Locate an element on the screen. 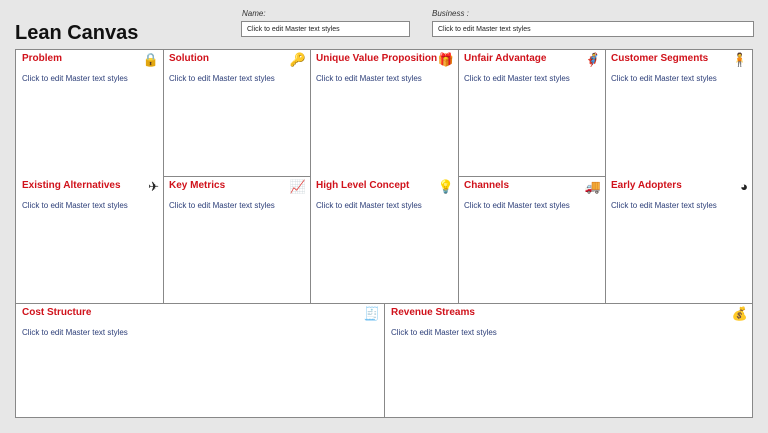  page-title: Lean Canvas is located at coordinates (77, 33).